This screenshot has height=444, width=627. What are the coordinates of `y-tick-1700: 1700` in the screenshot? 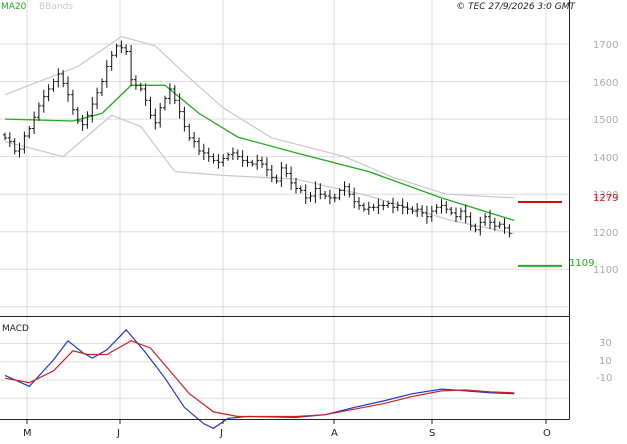 It's located at (605, 45).